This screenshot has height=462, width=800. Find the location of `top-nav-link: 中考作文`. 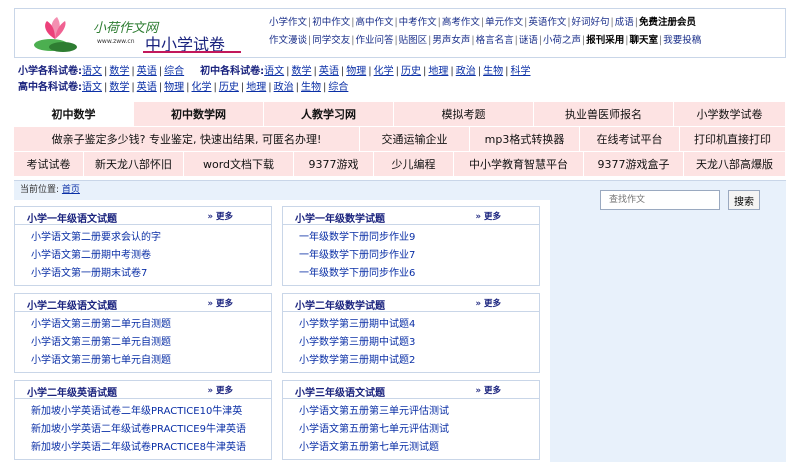

top-nav-link: 中考作文 is located at coordinates (418, 22).